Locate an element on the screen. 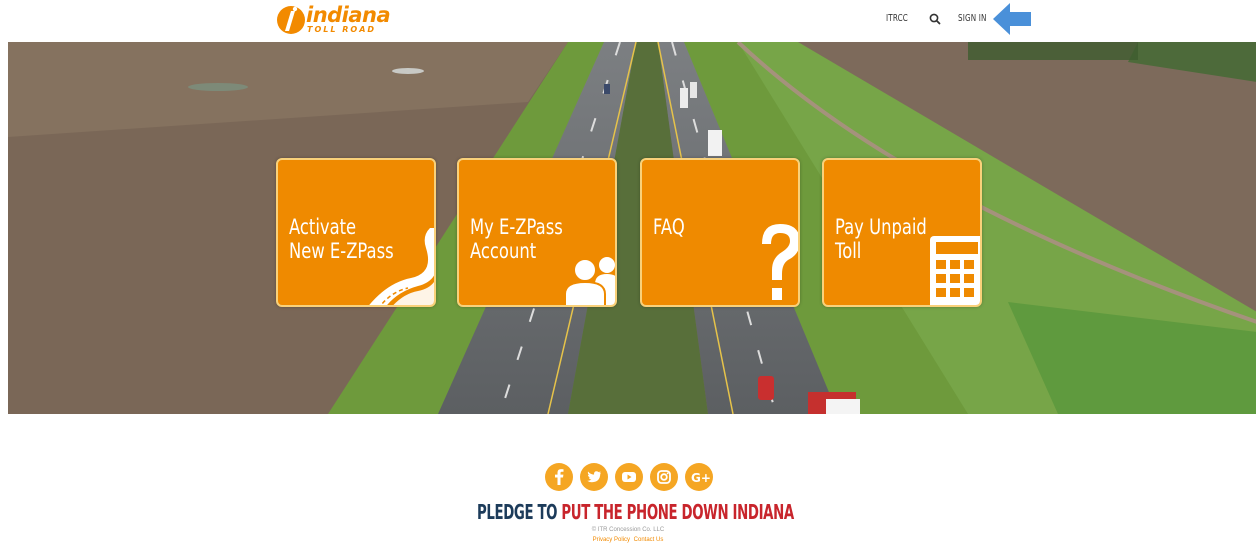  pledge-prefix: PLEDGE TO is located at coordinates (517, 512).